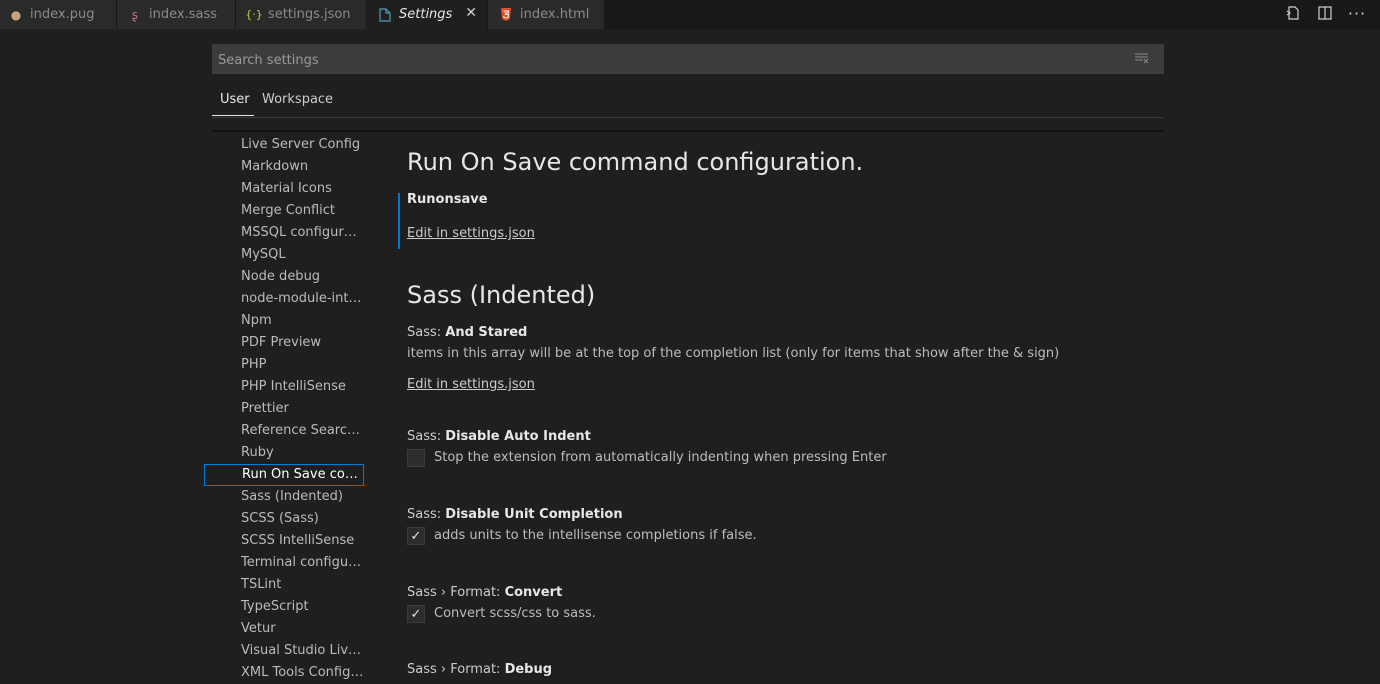 Image resolution: width=1380 pixels, height=684 pixels. I want to click on setting-title-format-debug: Sass › Format: Debug, so click(480, 669).